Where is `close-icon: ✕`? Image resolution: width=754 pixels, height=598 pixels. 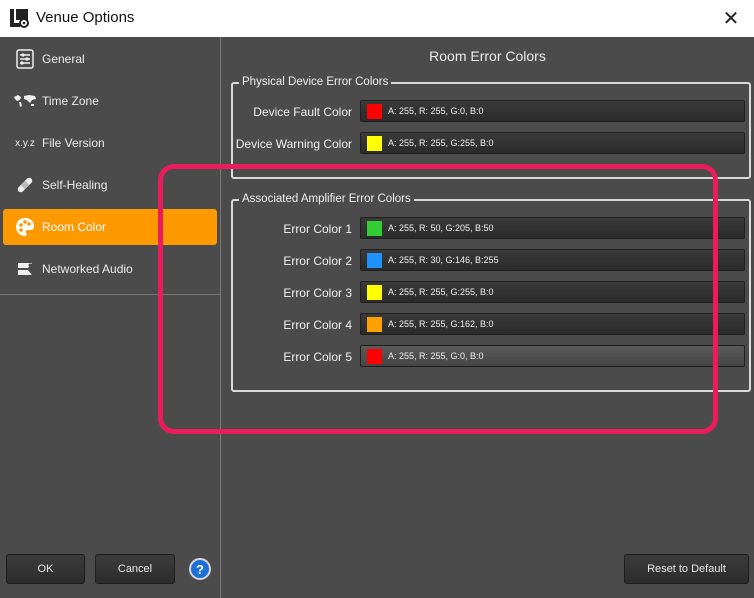
close-icon: ✕ is located at coordinates (731, 19).